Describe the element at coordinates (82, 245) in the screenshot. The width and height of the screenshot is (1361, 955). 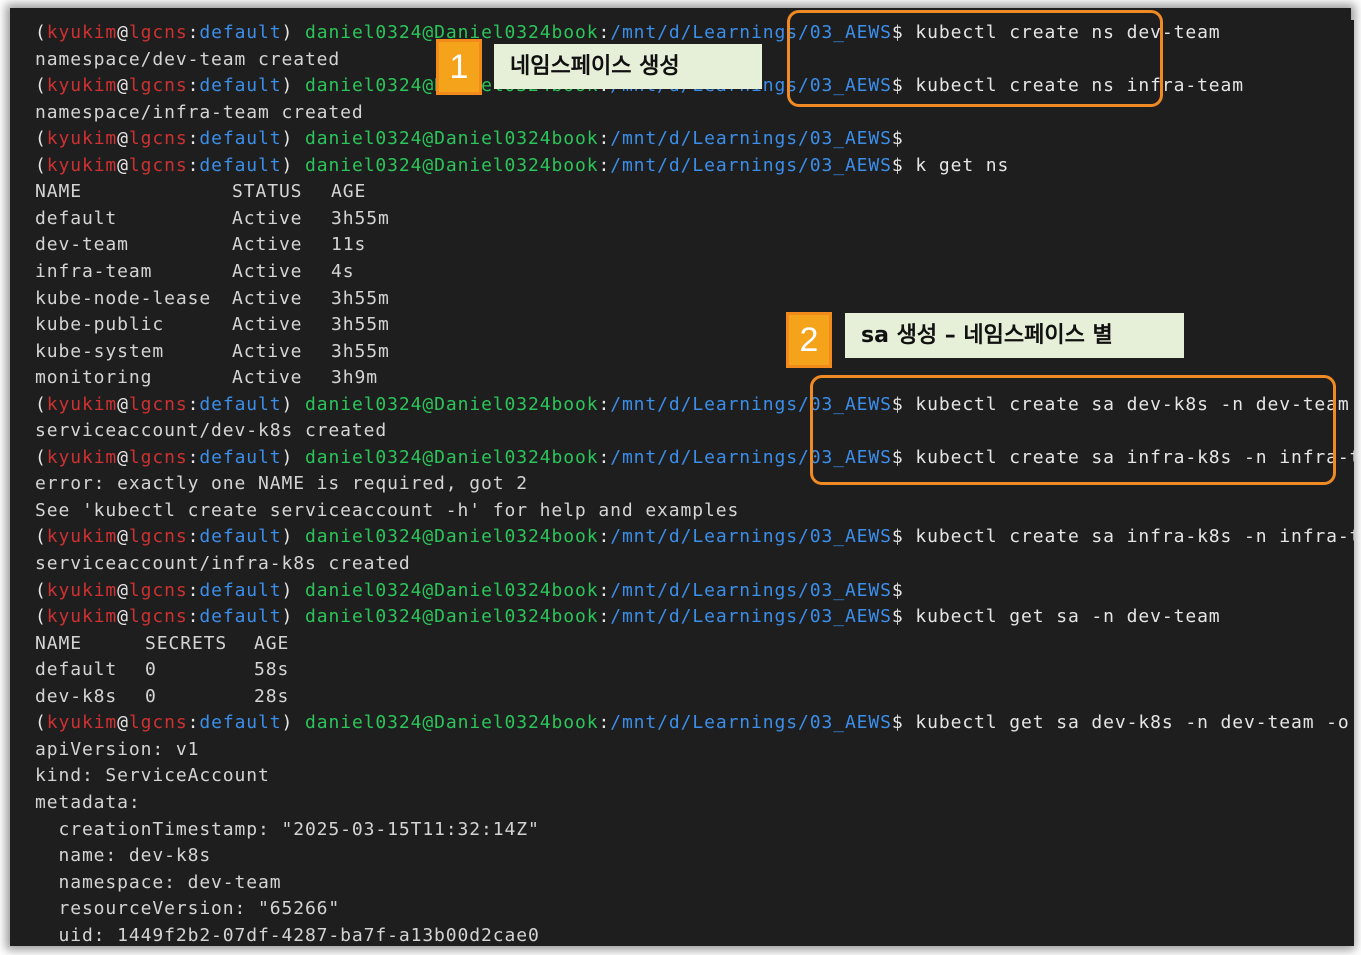
I see `table-cell: dev-team` at that location.